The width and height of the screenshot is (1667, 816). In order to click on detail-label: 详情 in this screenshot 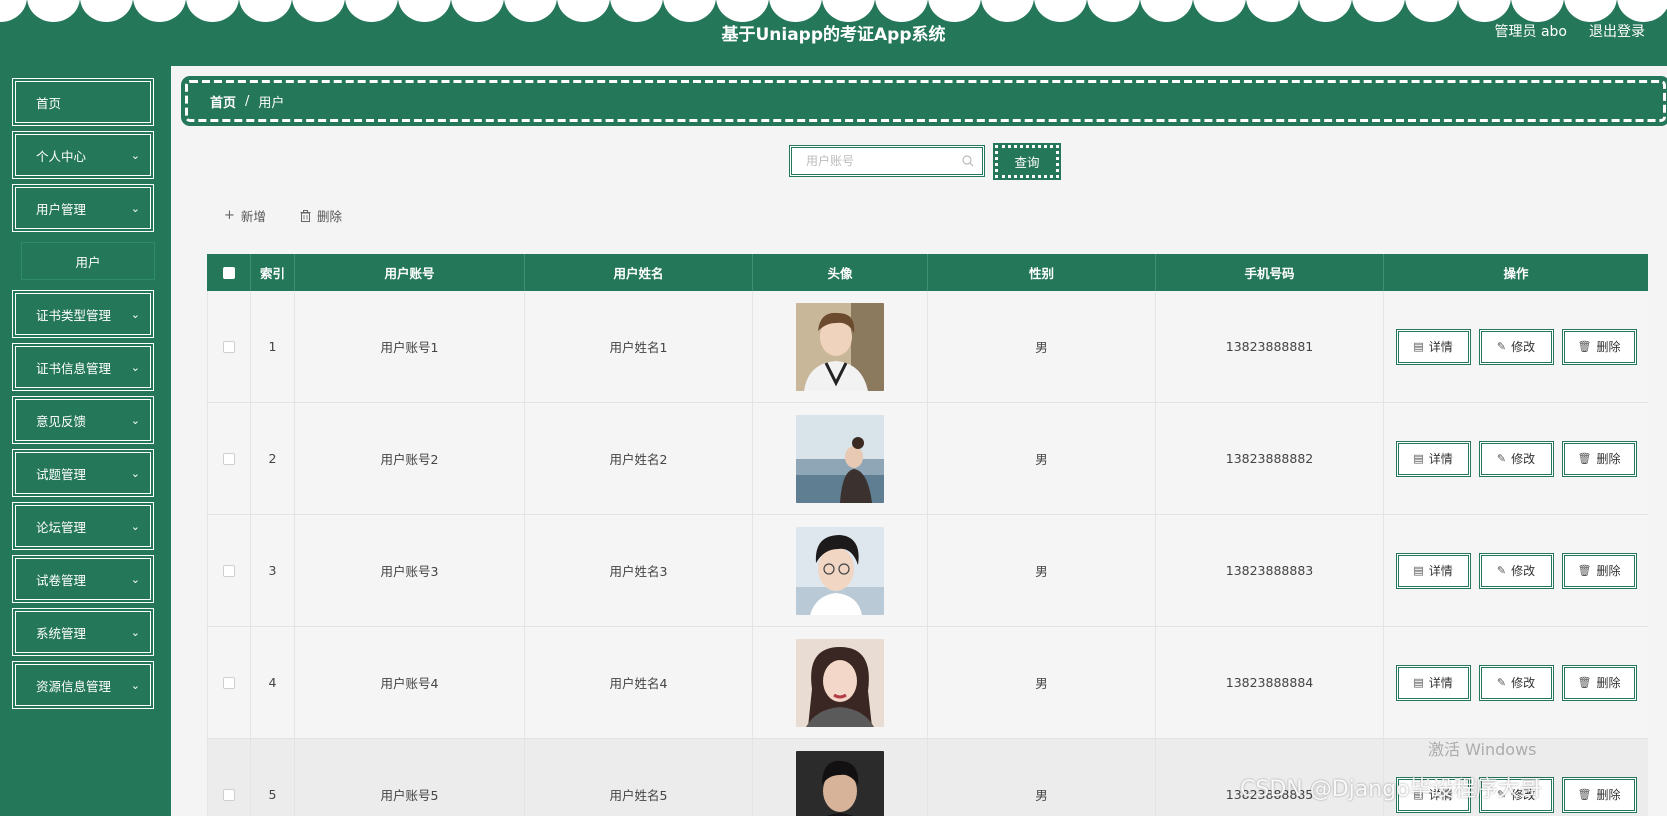, I will do `click(1440, 459)`.